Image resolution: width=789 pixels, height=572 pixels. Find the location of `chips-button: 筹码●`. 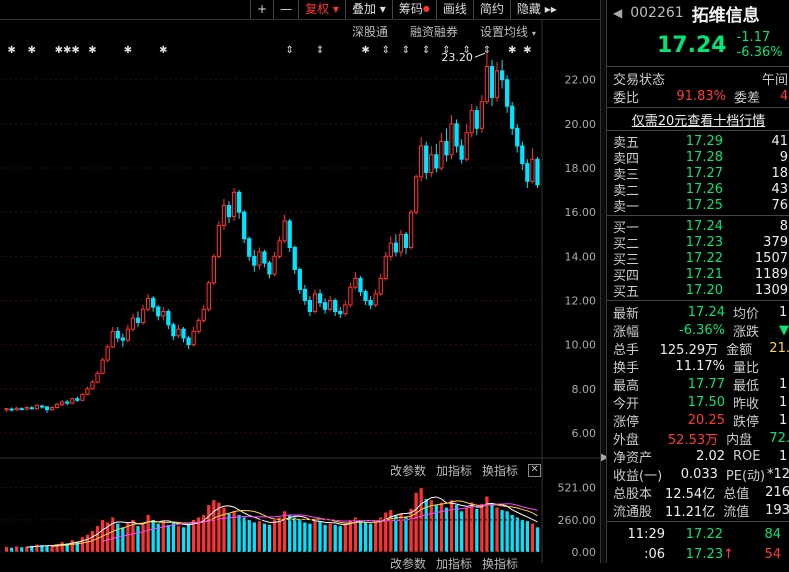

chips-button: 筹码● is located at coordinates (413, 9).